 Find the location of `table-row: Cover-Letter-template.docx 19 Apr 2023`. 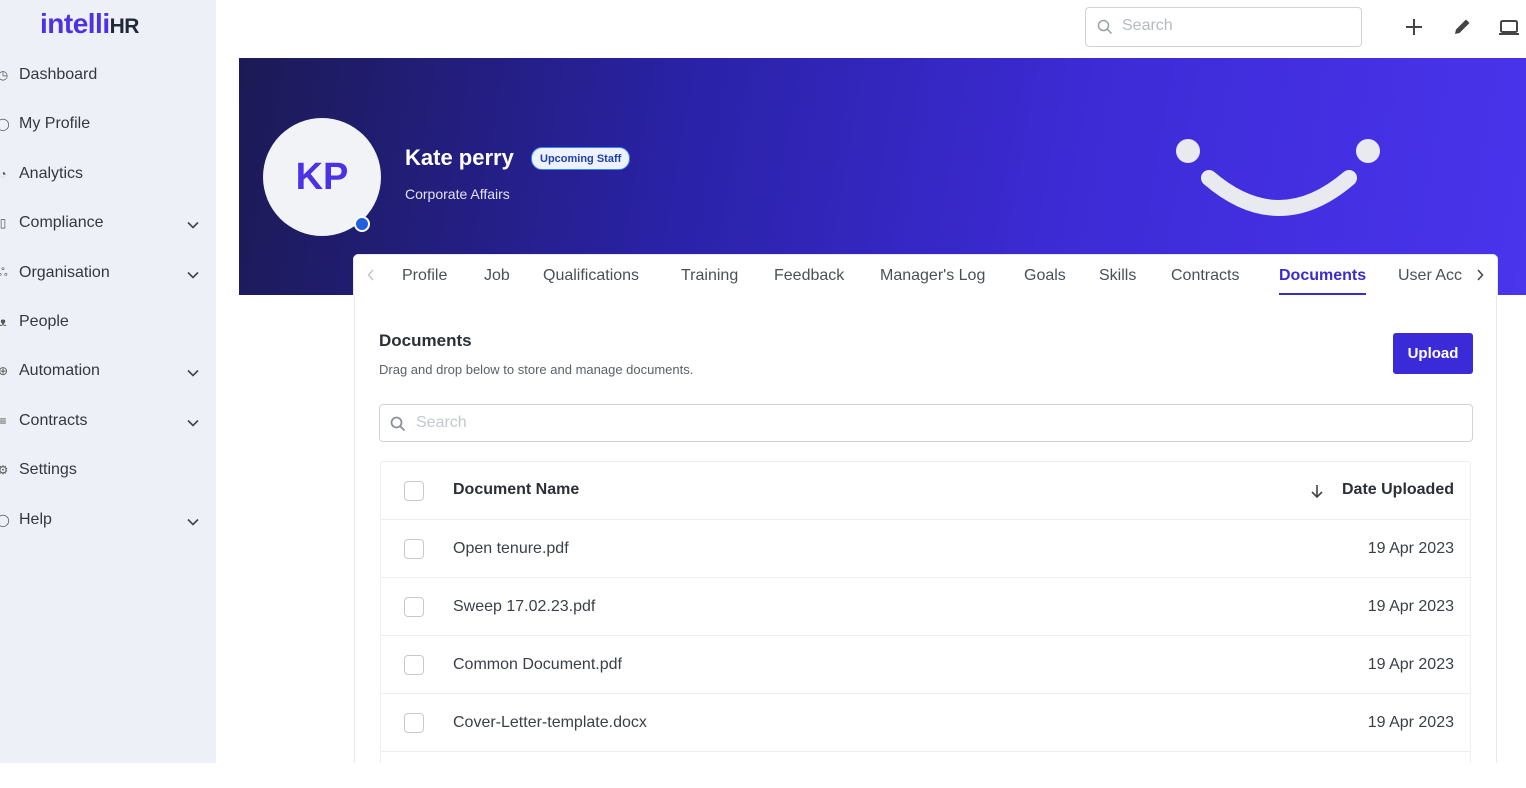

table-row: Cover-Letter-template.docx 19 Apr 2023 is located at coordinates (925, 723).